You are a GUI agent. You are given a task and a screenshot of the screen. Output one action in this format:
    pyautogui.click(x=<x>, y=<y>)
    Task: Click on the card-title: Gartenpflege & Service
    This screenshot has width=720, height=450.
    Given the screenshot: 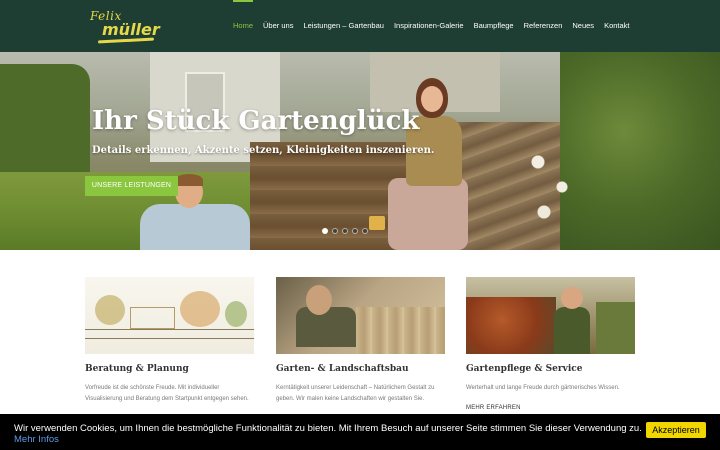 What is the action you would take?
    pyautogui.click(x=524, y=369)
    